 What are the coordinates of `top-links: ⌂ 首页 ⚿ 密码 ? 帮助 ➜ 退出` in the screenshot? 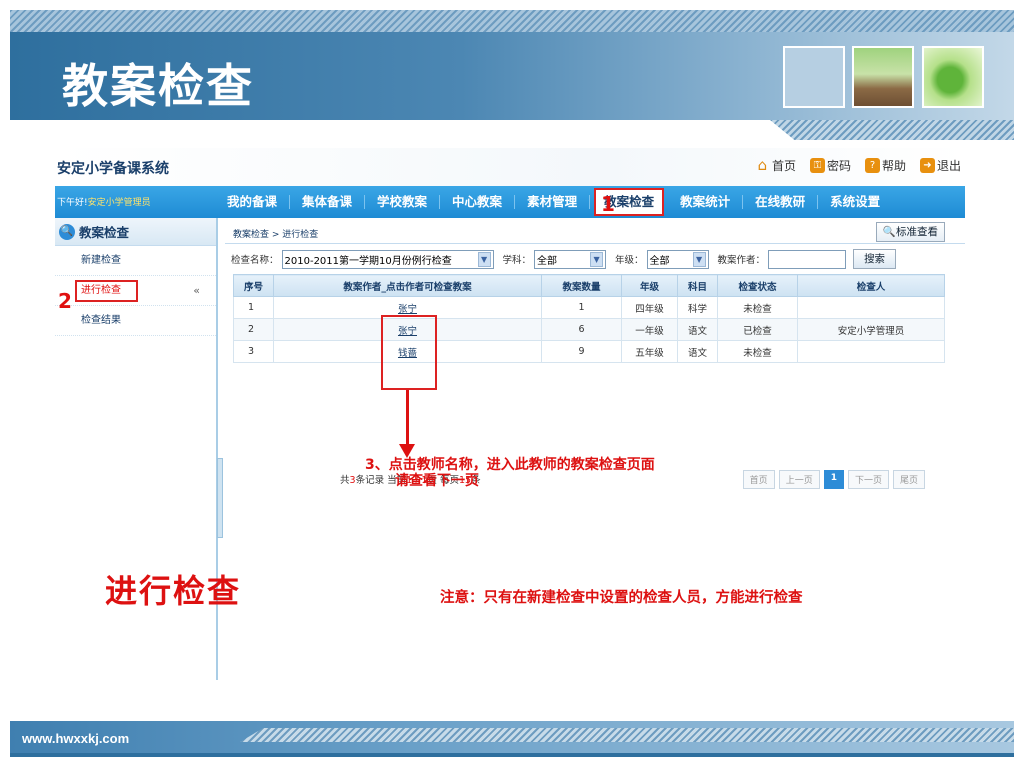 It's located at (858, 165).